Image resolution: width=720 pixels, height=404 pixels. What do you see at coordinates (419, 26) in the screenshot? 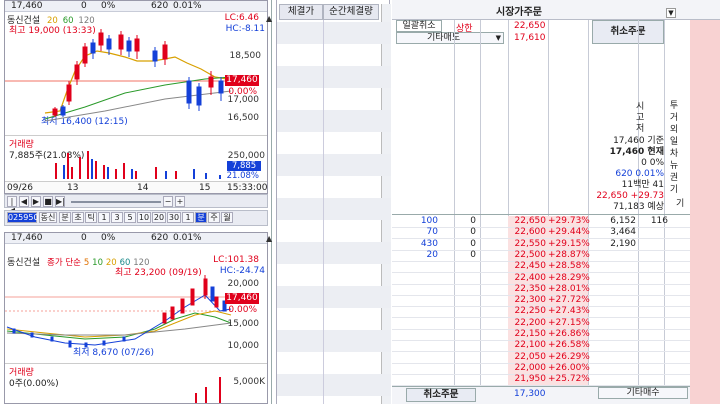
I see `cancel-all-button: 일괄취소` at bounding box center [419, 26].